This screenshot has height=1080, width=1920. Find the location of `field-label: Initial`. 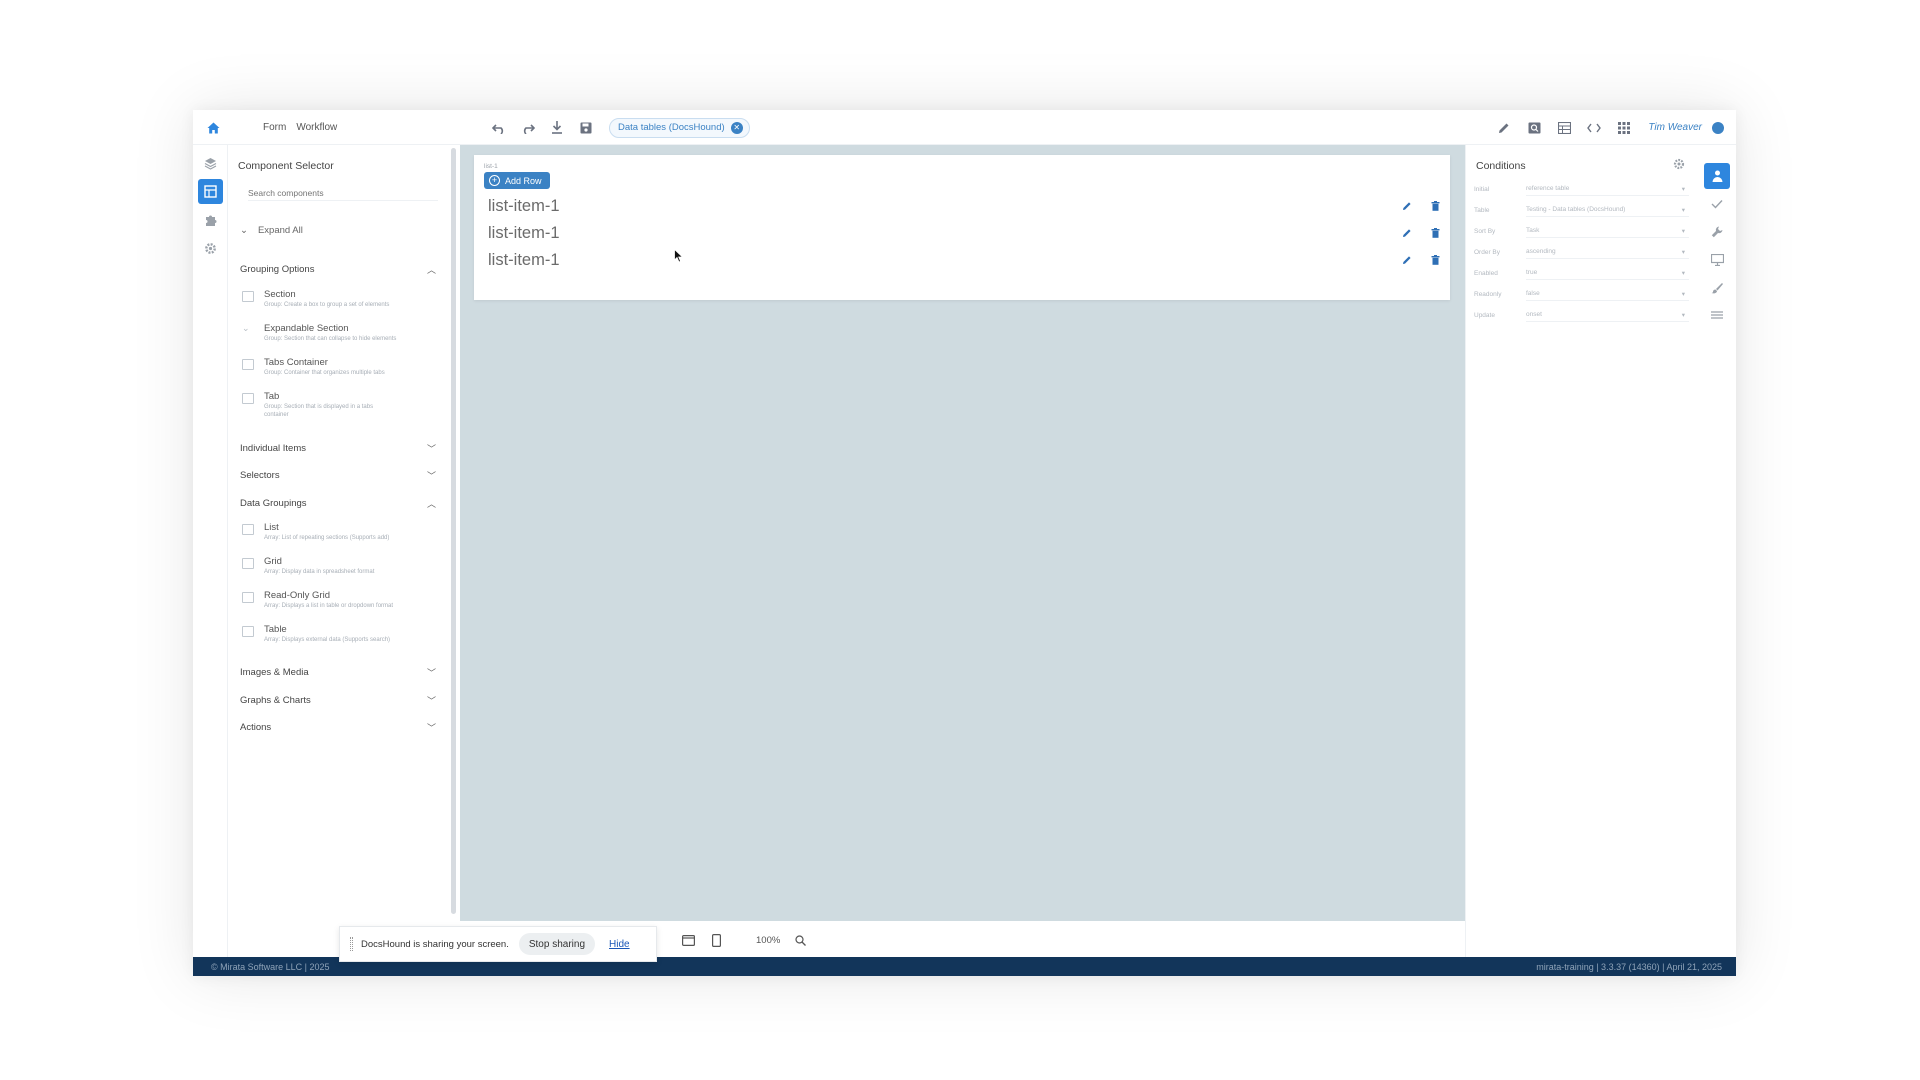

field-label: Initial is located at coordinates (1482, 189).